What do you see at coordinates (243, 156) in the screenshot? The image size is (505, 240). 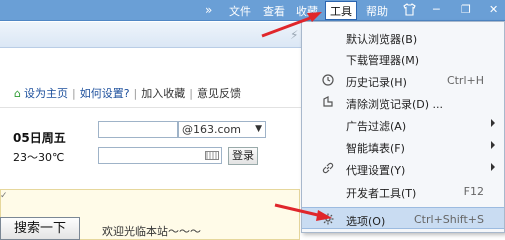 I see `login-button: 登录` at bounding box center [243, 156].